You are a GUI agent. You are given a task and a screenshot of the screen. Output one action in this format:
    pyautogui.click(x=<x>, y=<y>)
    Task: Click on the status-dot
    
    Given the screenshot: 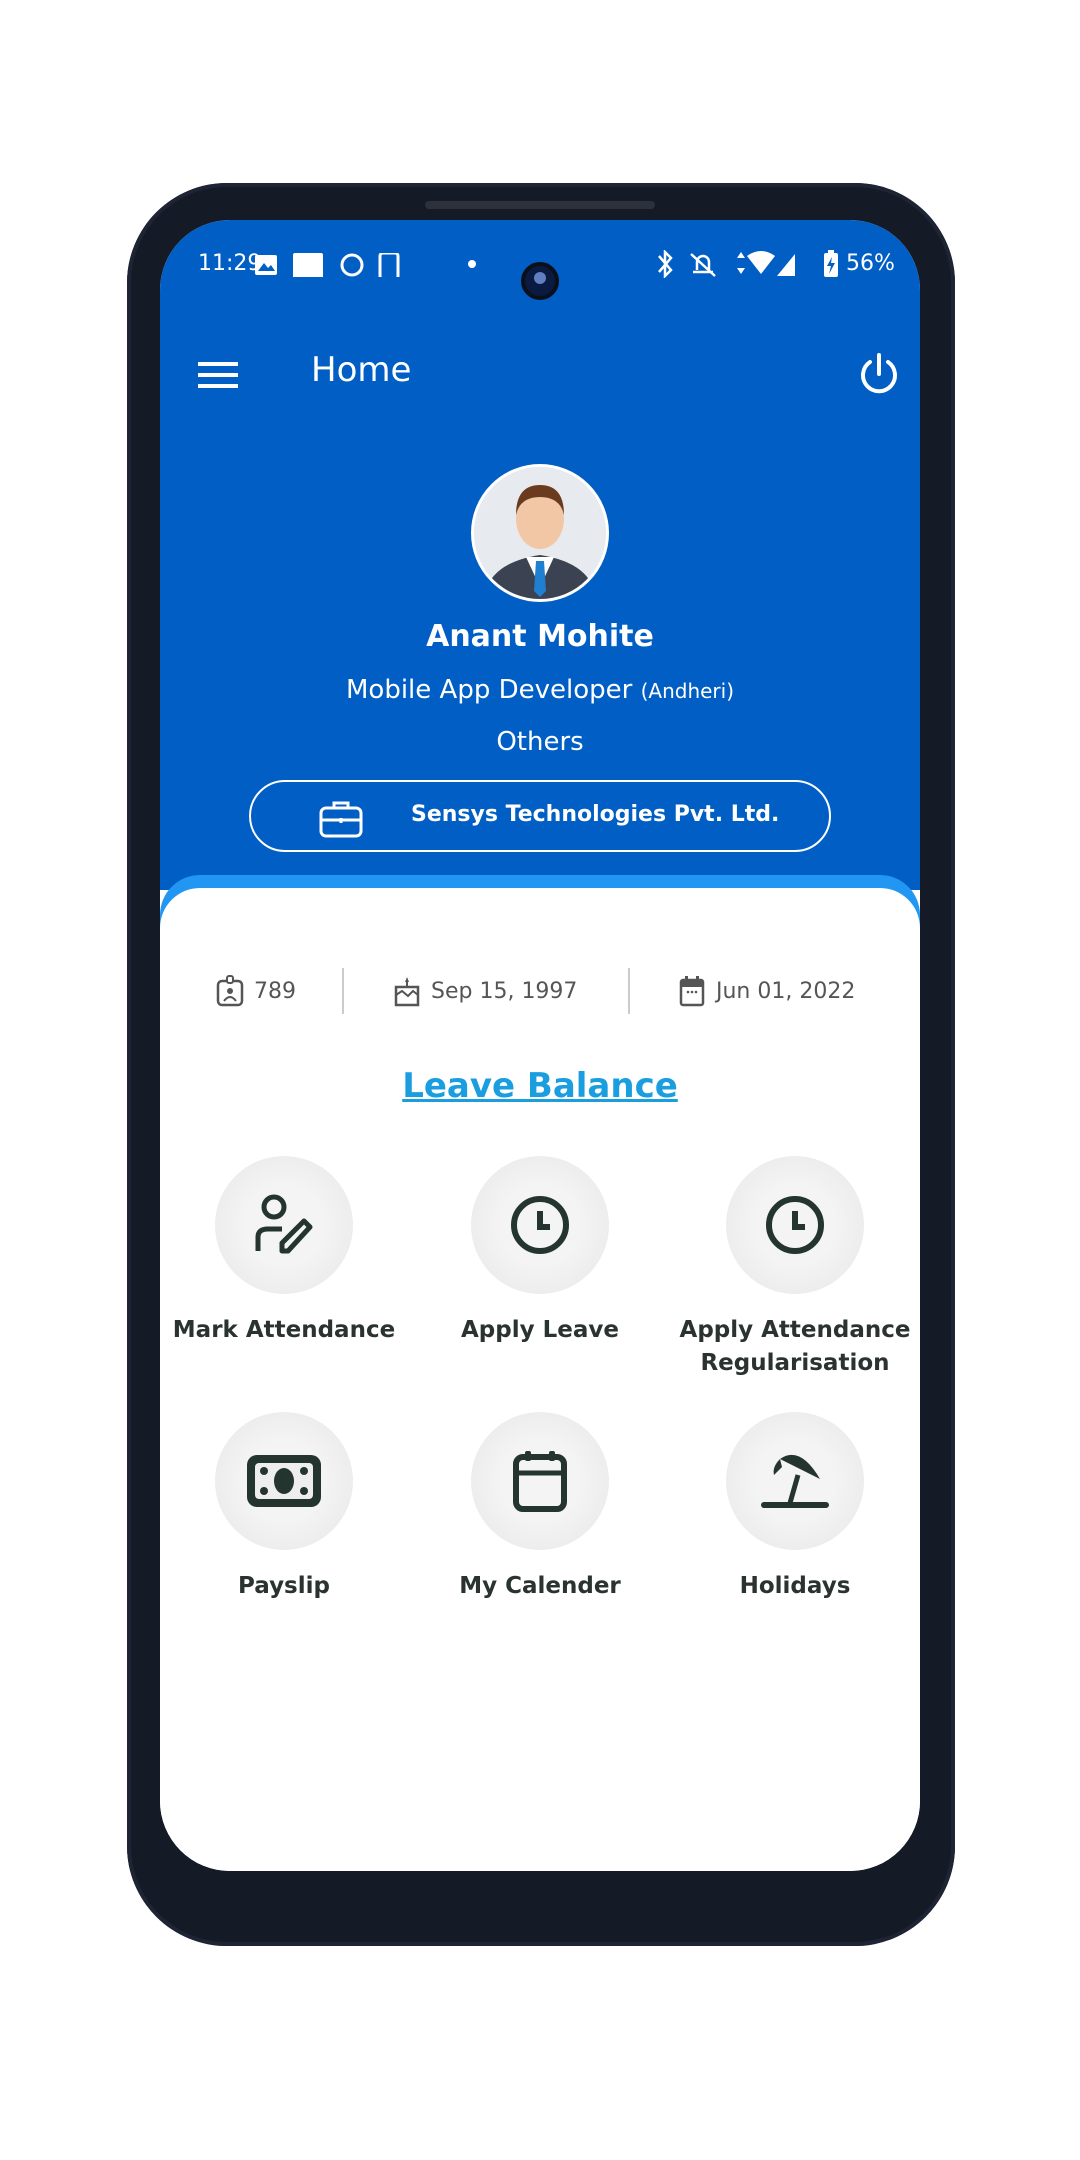 What is the action you would take?
    pyautogui.click(x=472, y=264)
    